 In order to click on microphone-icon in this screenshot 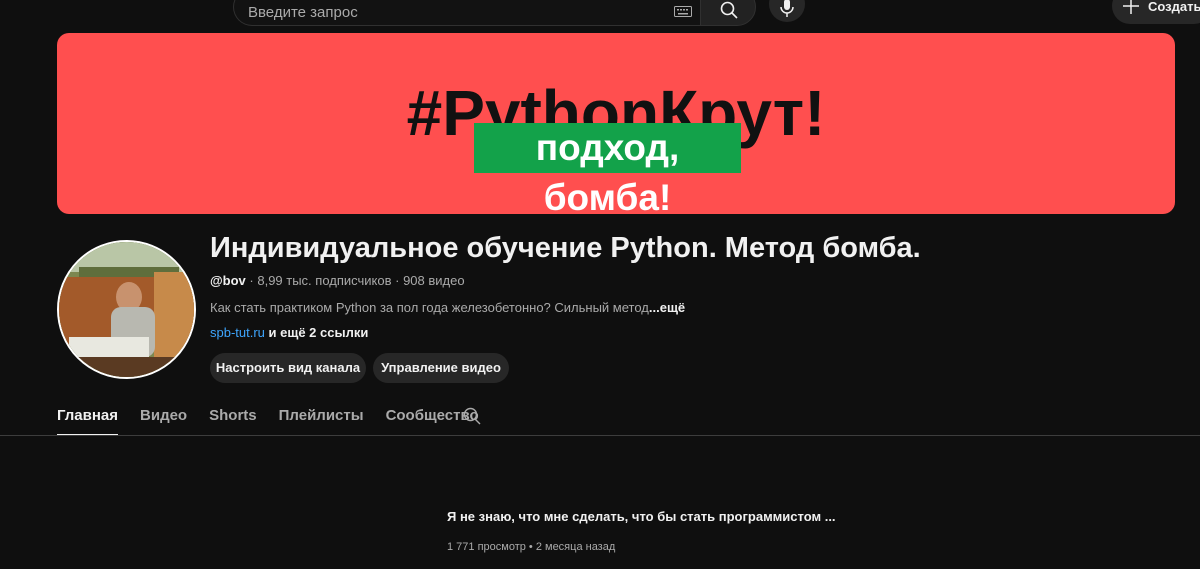, I will do `click(787, 8)`.